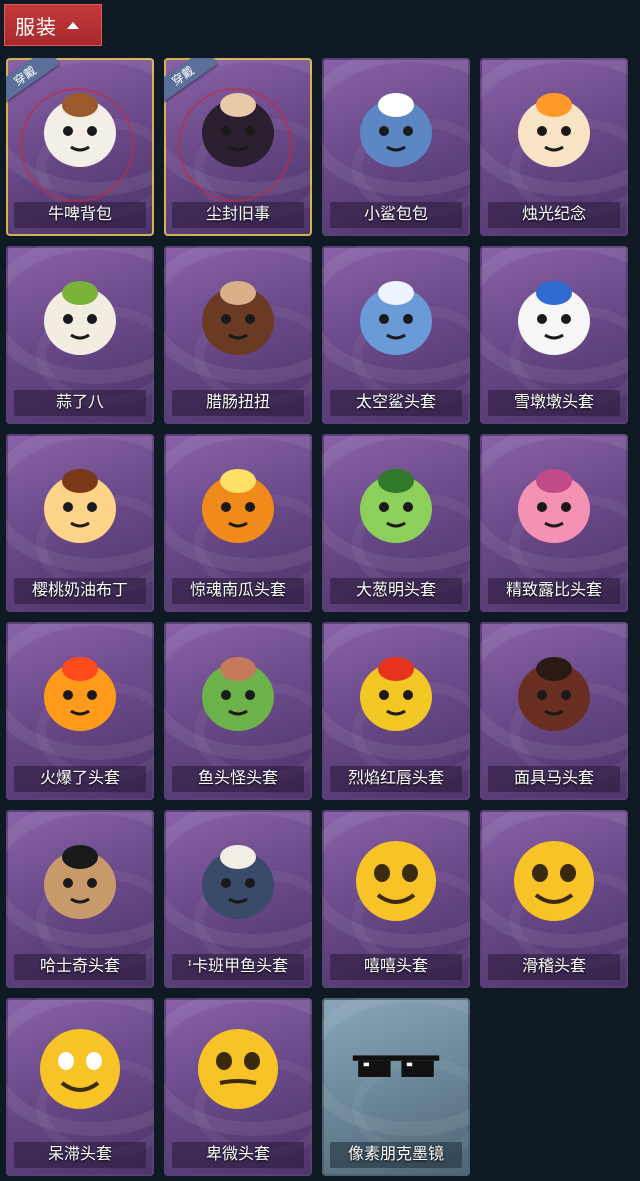 The width and height of the screenshot is (640, 1181). I want to click on outfit-name: 嘻嘻头套, so click(395, 965).